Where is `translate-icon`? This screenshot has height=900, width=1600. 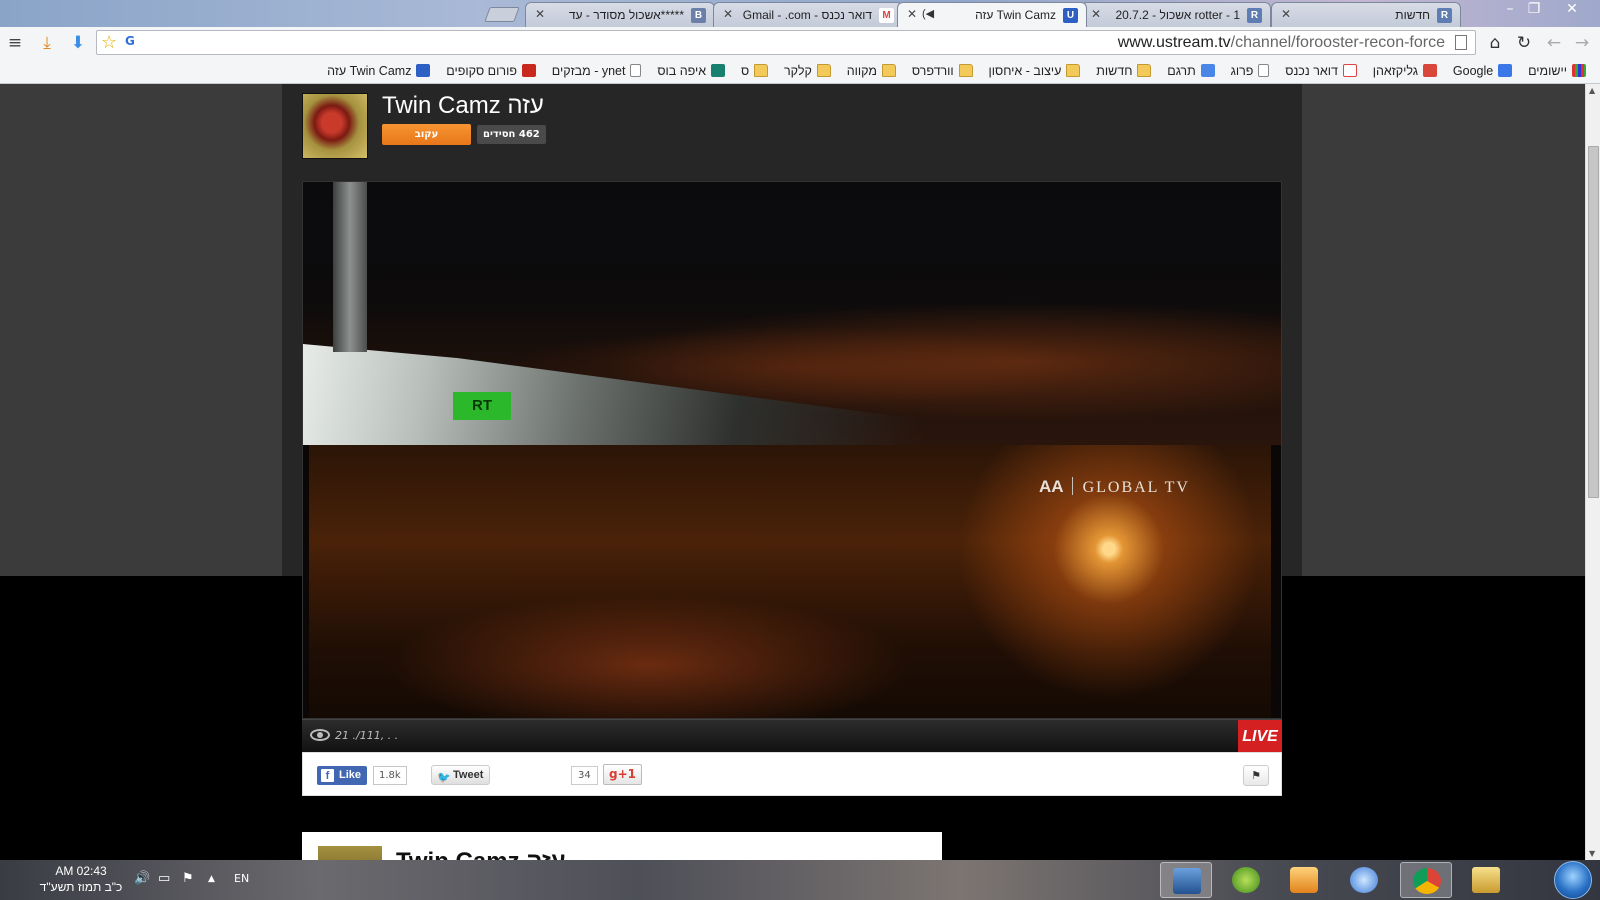 translate-icon is located at coordinates (1207, 70).